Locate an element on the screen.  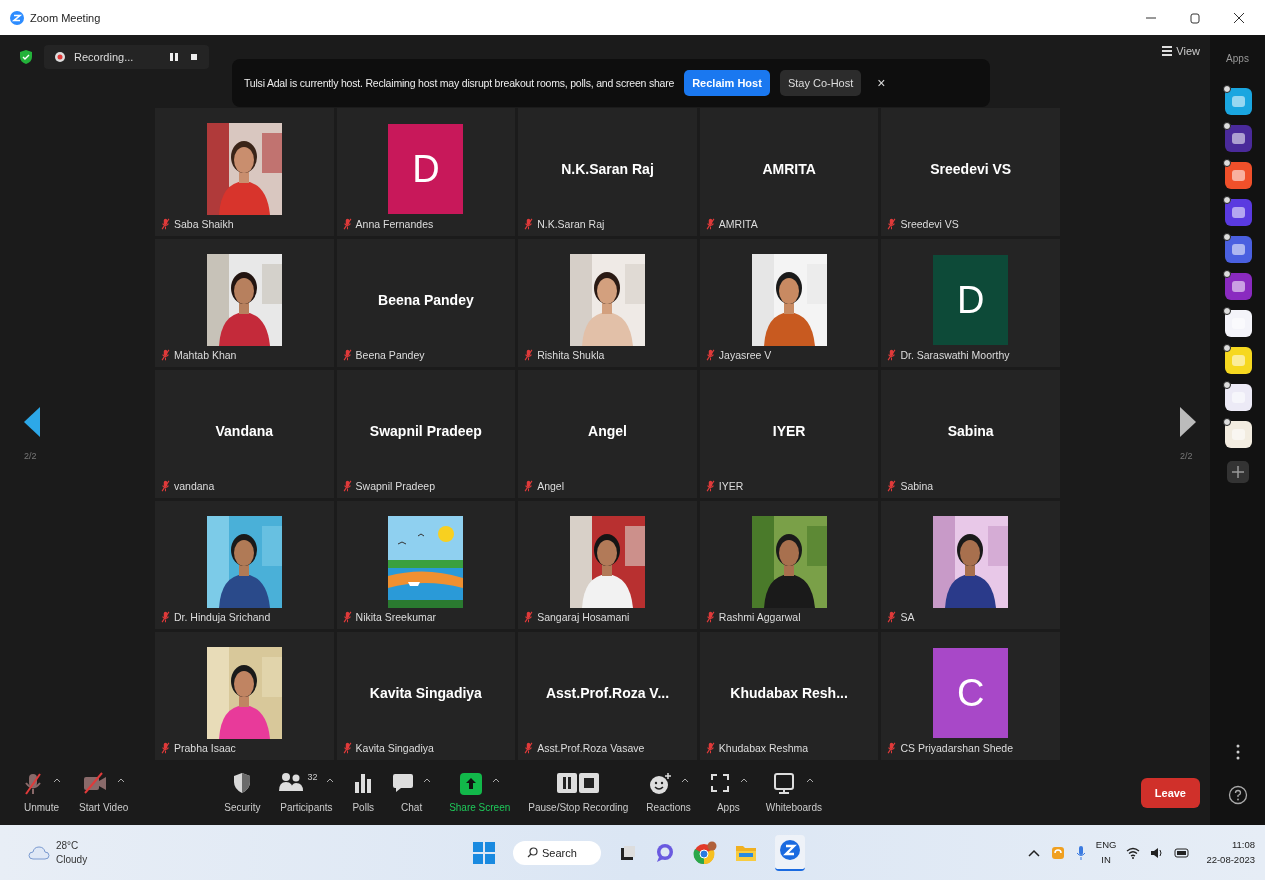
reclaim-host-button: Reclaim Host is located at coordinates (727, 83).